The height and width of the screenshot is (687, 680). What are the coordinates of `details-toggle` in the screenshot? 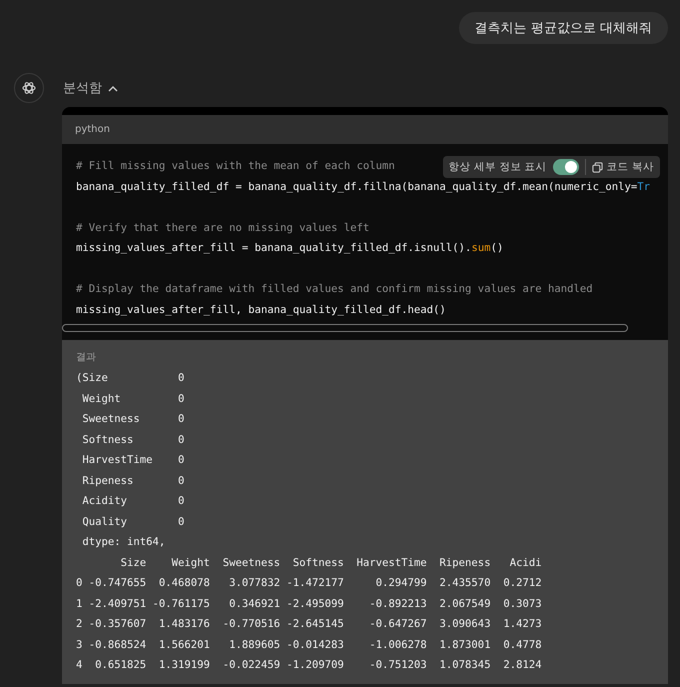 It's located at (565, 167).